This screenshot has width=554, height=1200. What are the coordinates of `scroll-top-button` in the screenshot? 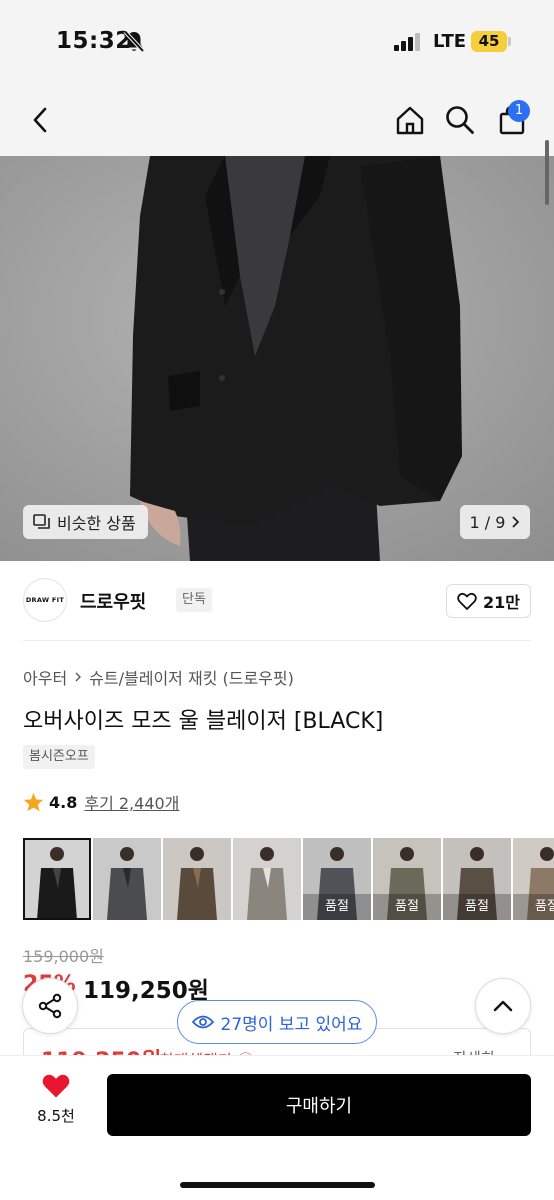 It's located at (503, 1006).